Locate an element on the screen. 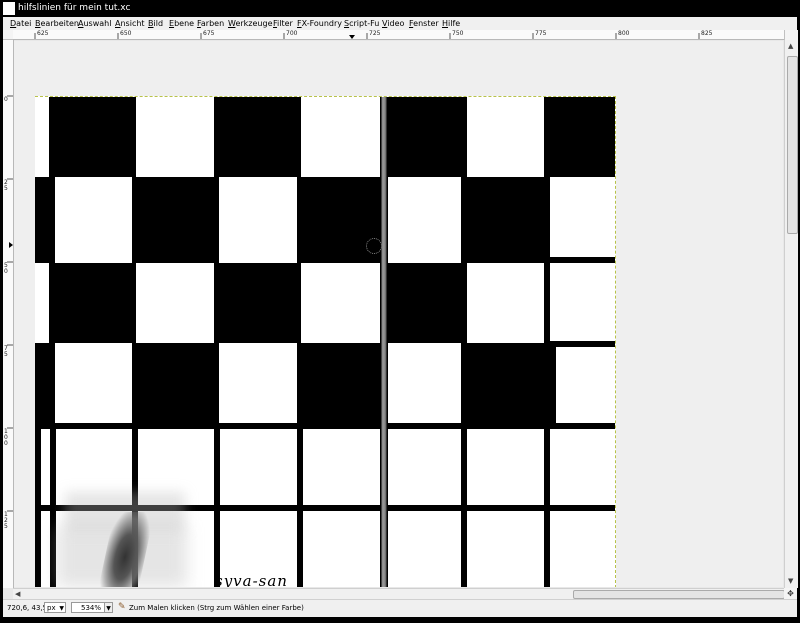 This screenshot has height=623, width=800. ruler-label: 625 is located at coordinates (43, 33).